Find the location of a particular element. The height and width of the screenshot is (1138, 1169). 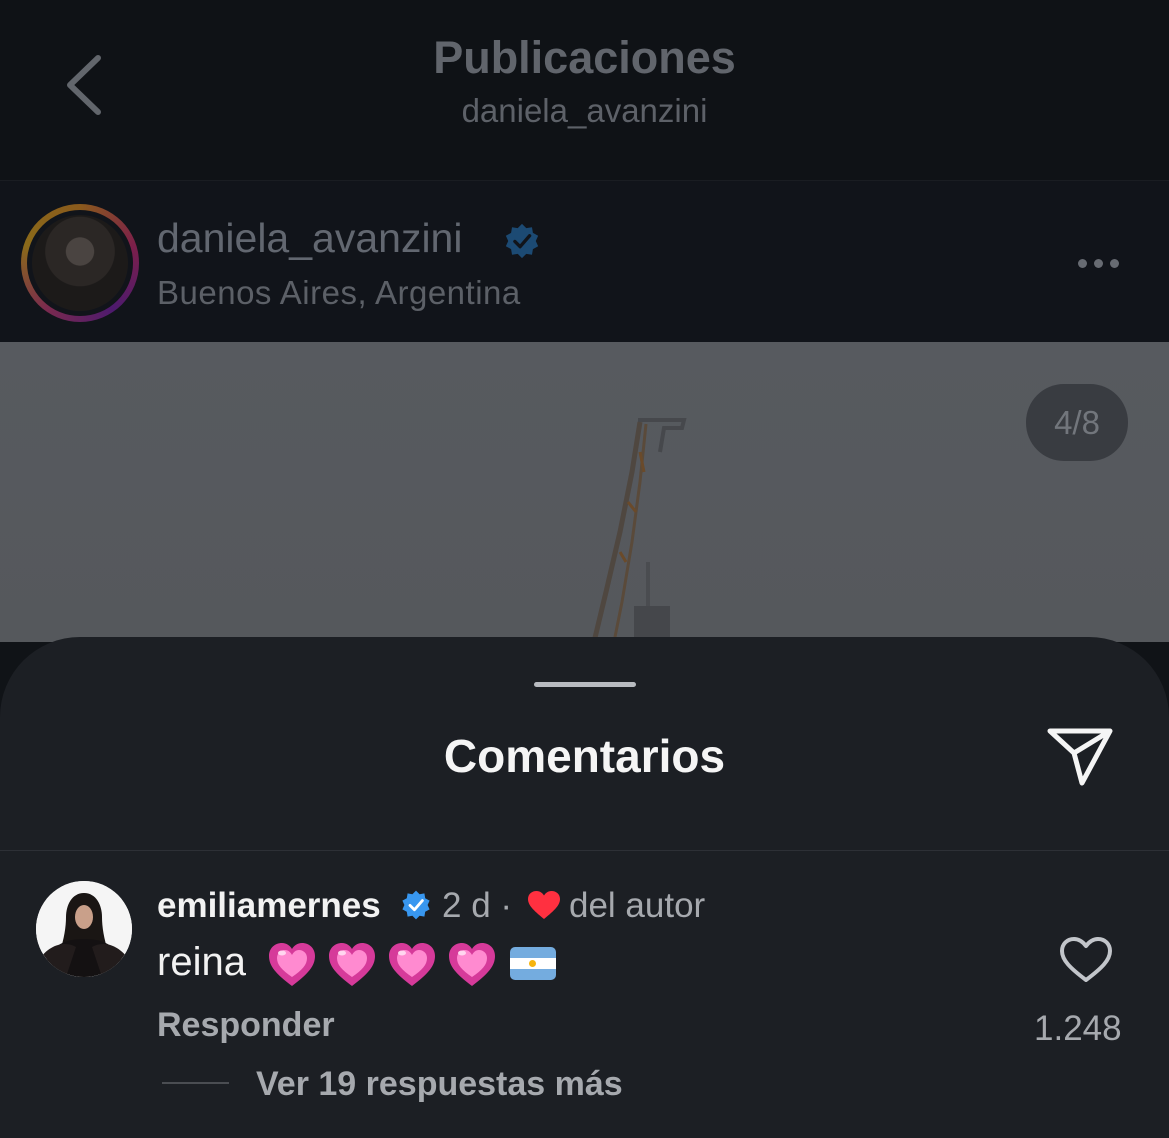

comment-text: reina is located at coordinates (201, 962).